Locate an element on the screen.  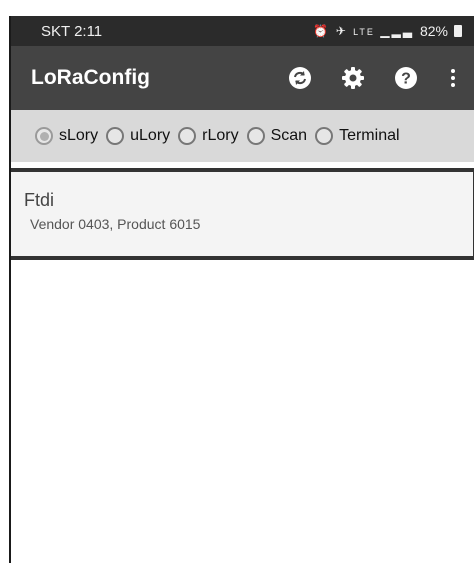
overflow-menu-icon is located at coordinates (453, 78).